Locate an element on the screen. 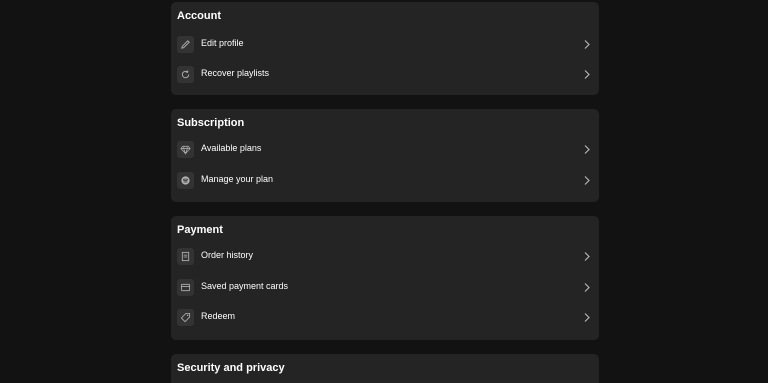  recover-playlists-label: Recover playlists is located at coordinates (235, 73).